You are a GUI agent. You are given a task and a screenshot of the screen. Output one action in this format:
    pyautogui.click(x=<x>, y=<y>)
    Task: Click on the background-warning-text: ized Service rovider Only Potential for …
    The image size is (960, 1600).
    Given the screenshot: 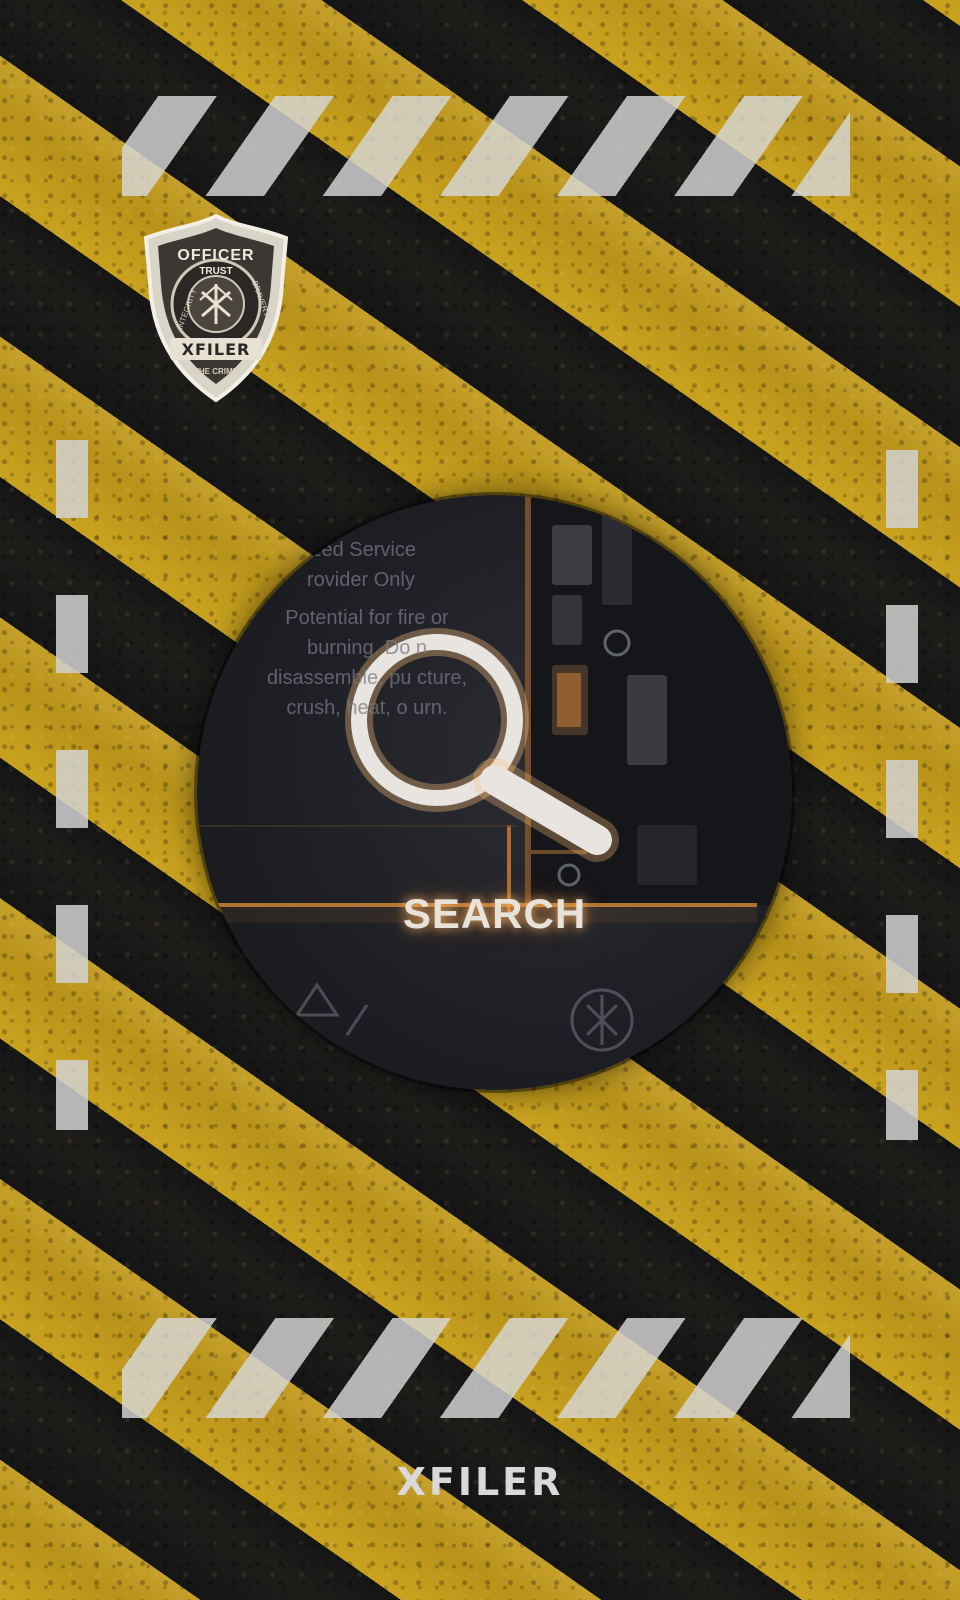 What is the action you would take?
    pyautogui.click(x=367, y=629)
    